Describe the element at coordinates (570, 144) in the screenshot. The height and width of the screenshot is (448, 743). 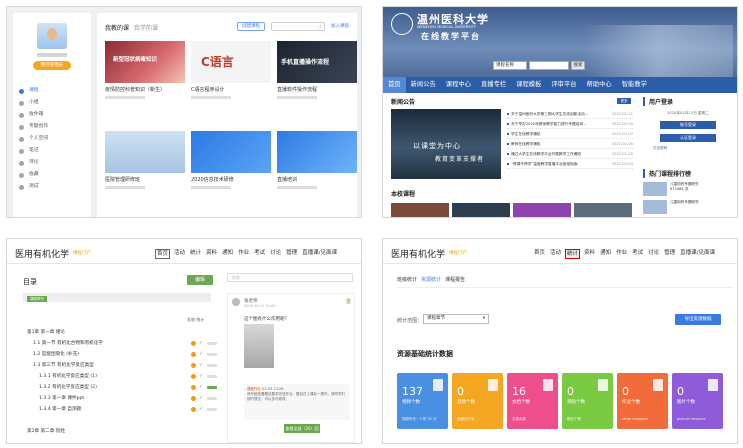
I see `list-item: 教师在线教学通知 2020-02-06` at that location.